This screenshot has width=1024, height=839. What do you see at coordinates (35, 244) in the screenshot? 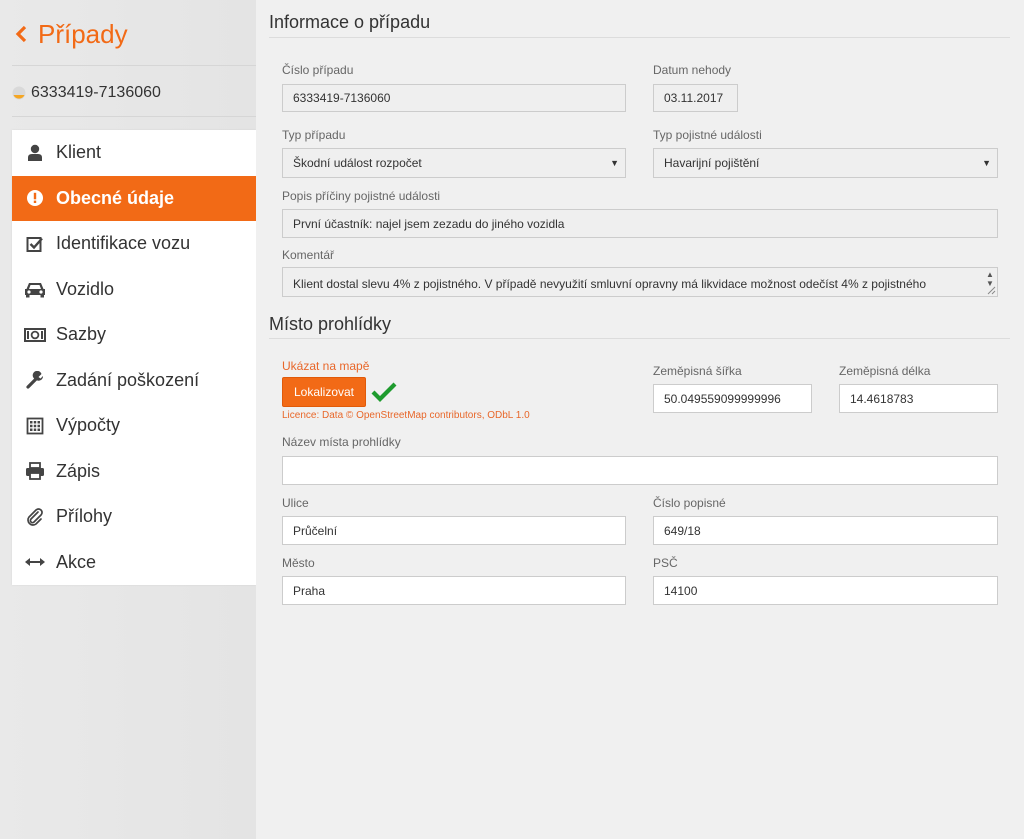
I see `check-square-icon` at bounding box center [35, 244].